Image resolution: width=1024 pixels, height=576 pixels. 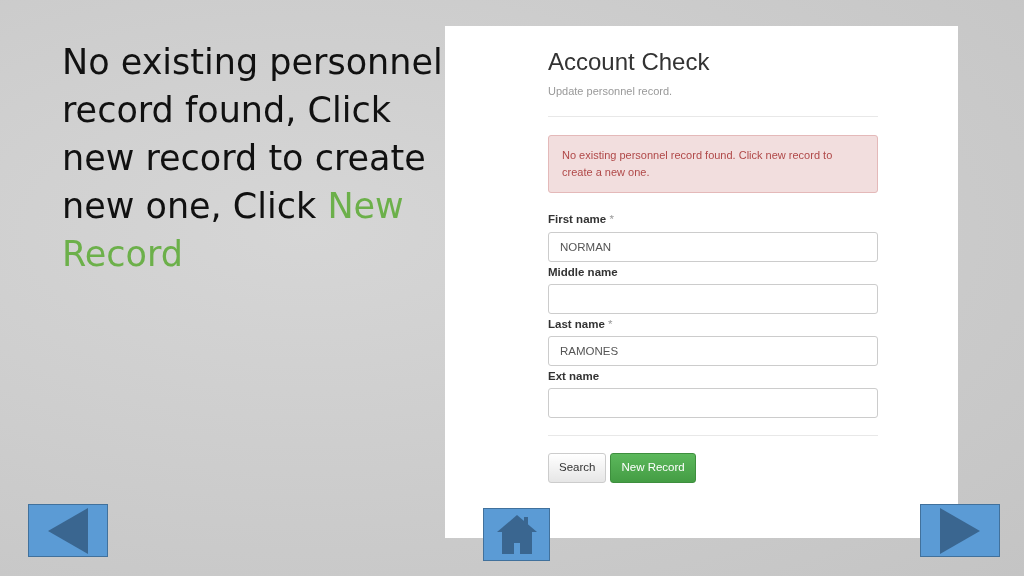 I want to click on field-label: First name *, so click(x=581, y=220).